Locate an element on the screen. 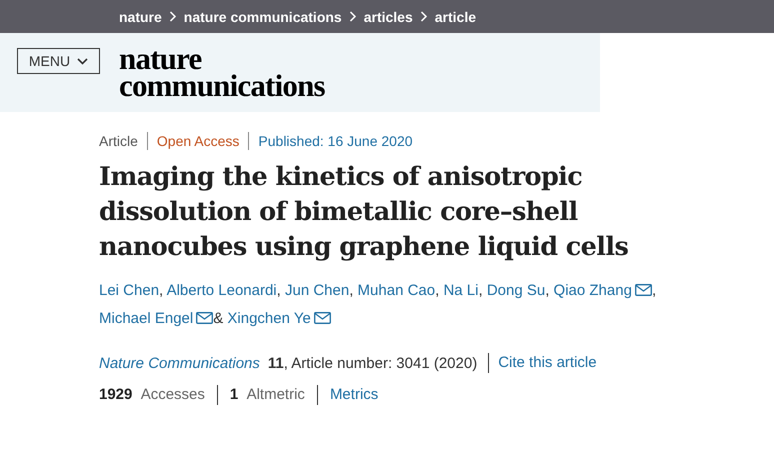 This screenshot has width=774, height=456. author-link: Michael Engel is located at coordinates (146, 318).